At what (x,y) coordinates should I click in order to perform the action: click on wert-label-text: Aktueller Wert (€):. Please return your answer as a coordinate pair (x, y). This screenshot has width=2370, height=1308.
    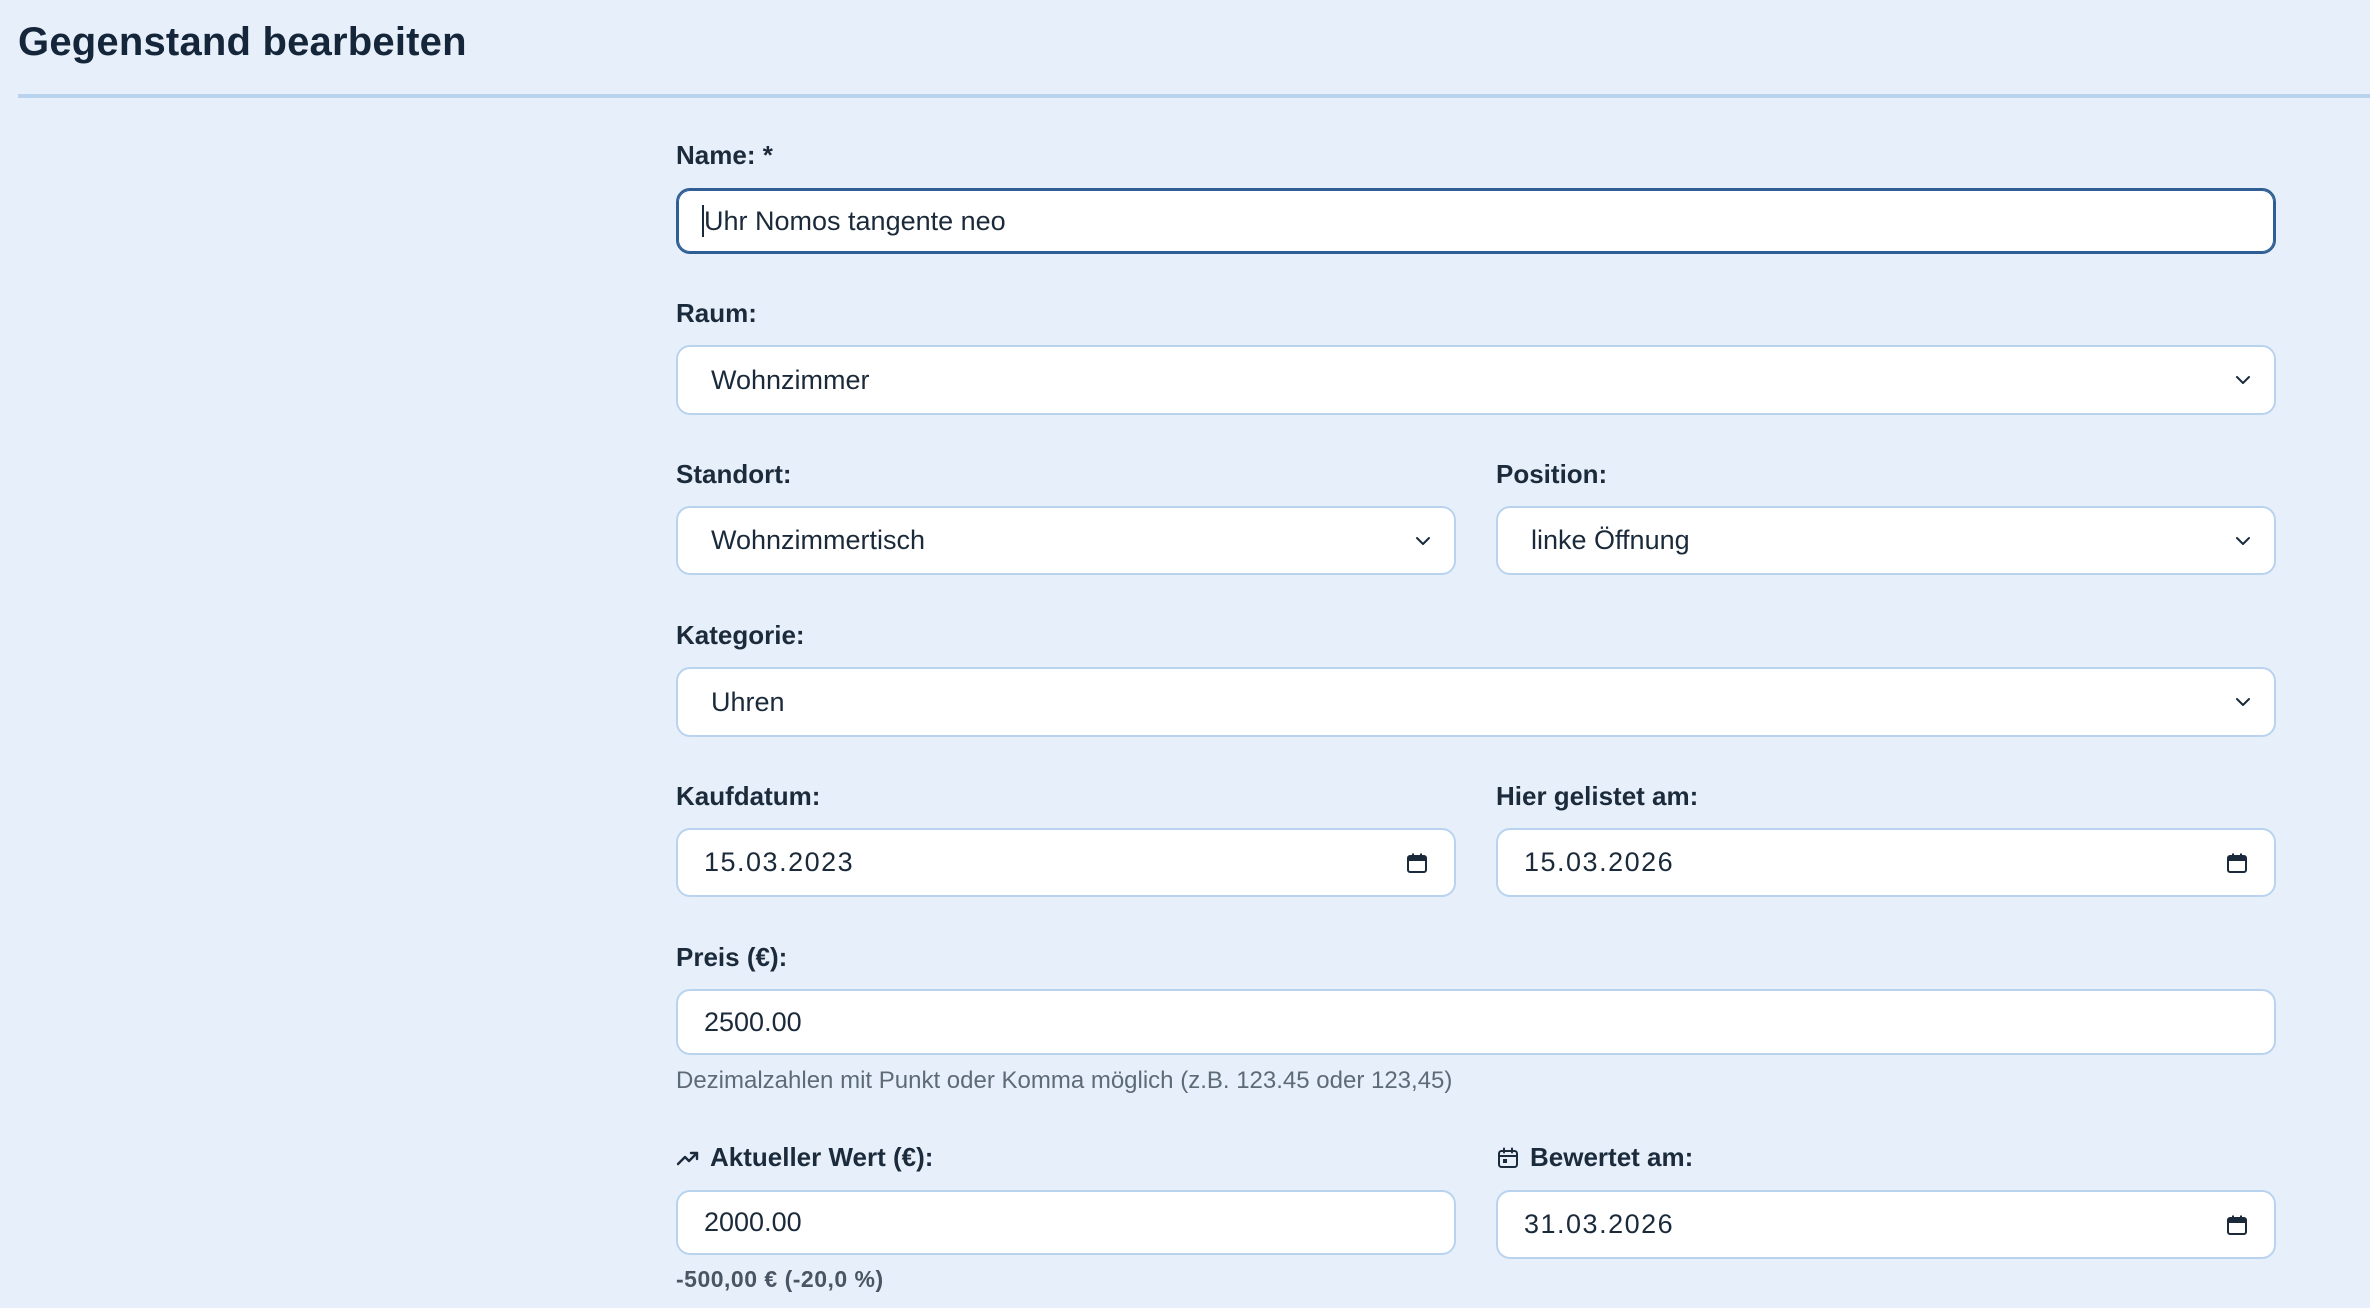
    Looking at the image, I should click on (822, 1157).